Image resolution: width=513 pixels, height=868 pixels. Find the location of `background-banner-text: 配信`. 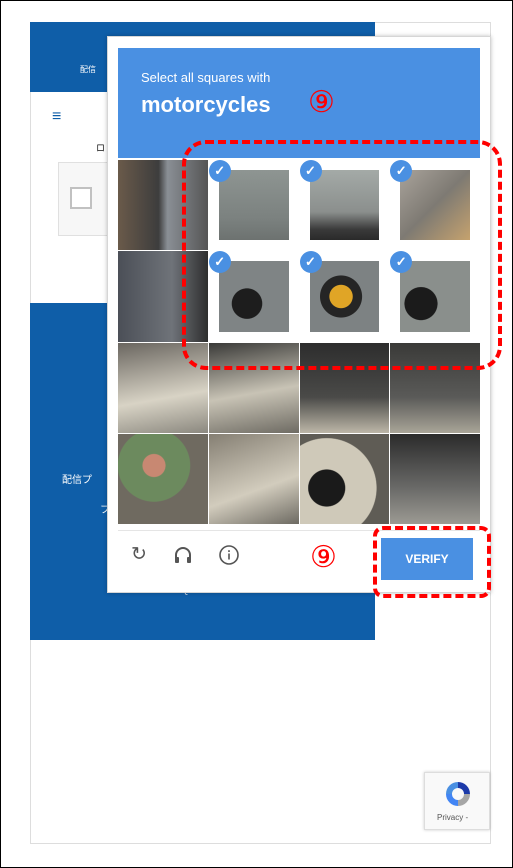

background-banner-text: 配信 is located at coordinates (88, 69).